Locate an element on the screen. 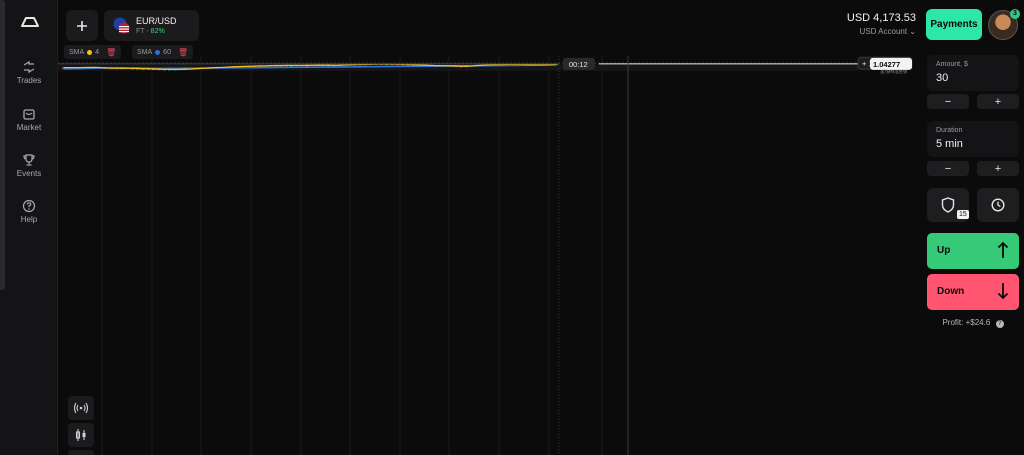 Image resolution: width=1024 pixels, height=455 pixels. clock-icon is located at coordinates (998, 205).